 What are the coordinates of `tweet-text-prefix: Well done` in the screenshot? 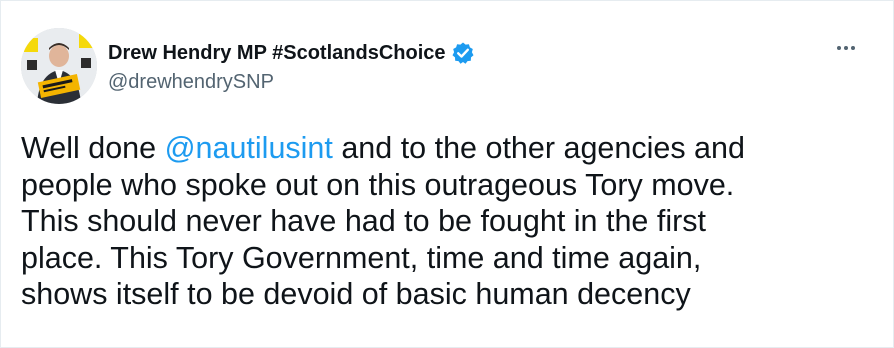 It's located at (93, 148).